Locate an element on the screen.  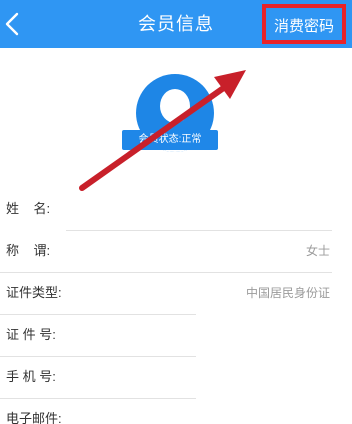
field-name: 姓 名: is located at coordinates (176, 209).